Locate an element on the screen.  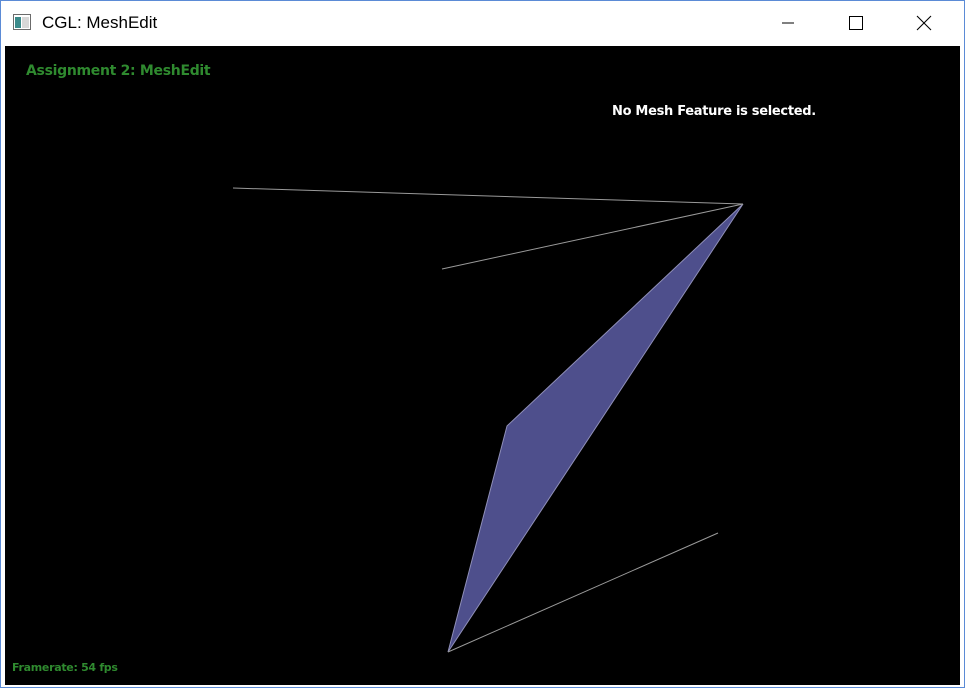
selection-status: No Mesh Feature is selected. is located at coordinates (714, 111).